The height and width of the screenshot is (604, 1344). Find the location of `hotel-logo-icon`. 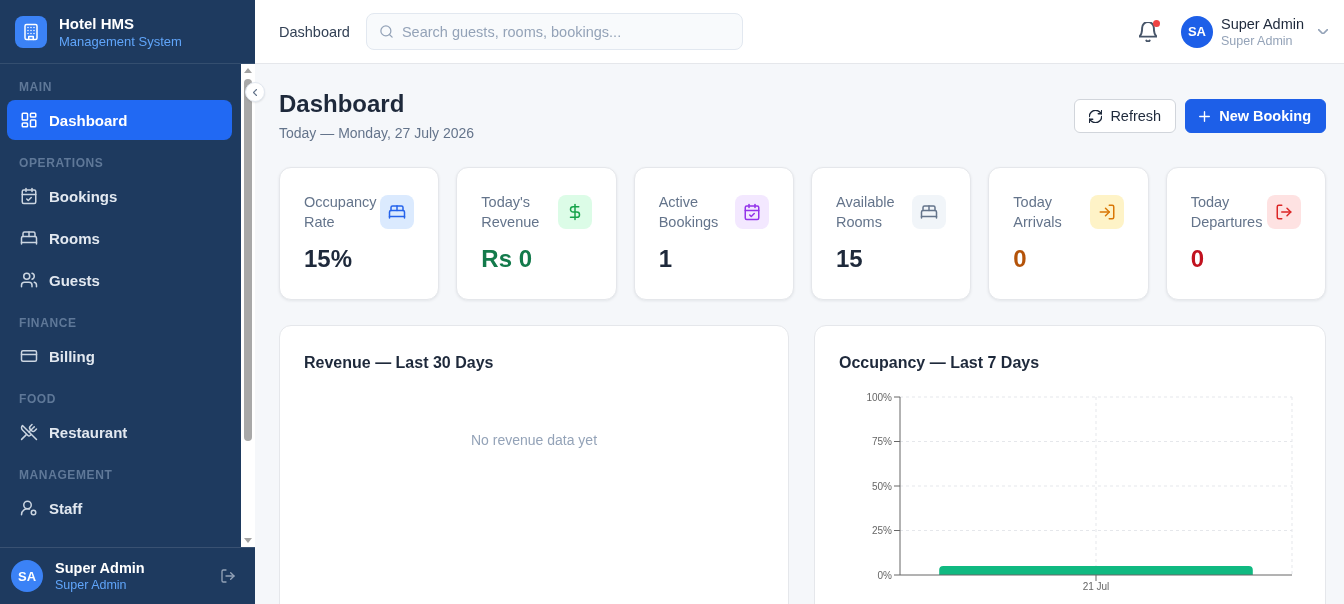

hotel-logo-icon is located at coordinates (31, 31).